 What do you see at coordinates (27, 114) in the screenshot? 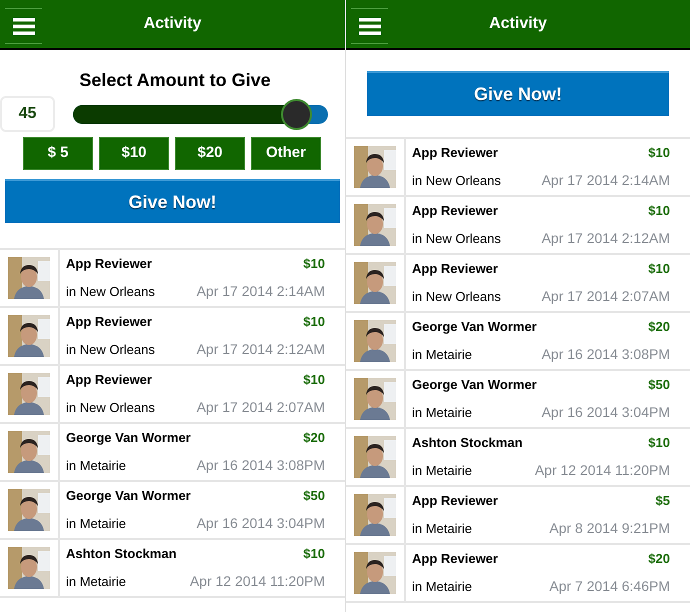
I see `amount-field: 45` at bounding box center [27, 114].